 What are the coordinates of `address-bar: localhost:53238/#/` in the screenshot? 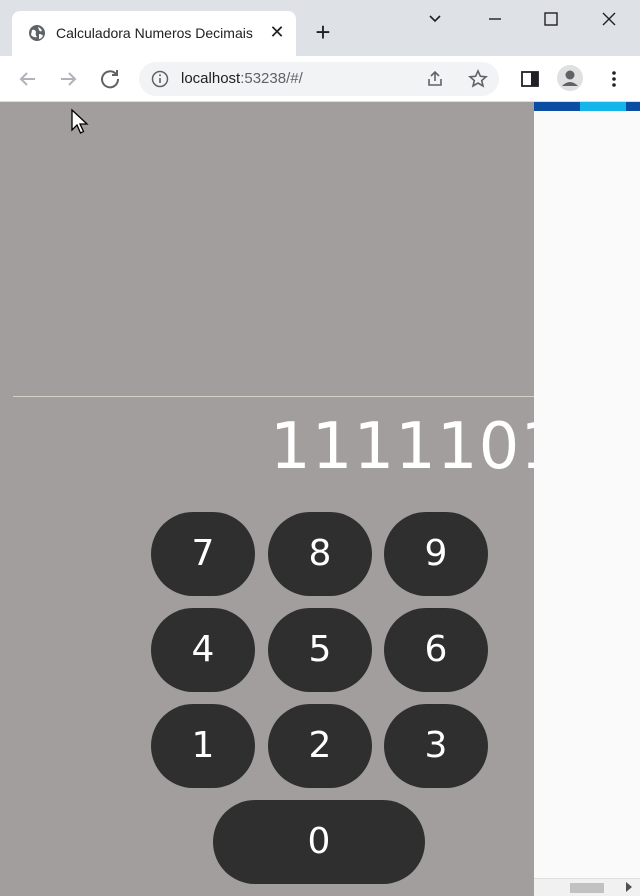 It's located at (319, 79).